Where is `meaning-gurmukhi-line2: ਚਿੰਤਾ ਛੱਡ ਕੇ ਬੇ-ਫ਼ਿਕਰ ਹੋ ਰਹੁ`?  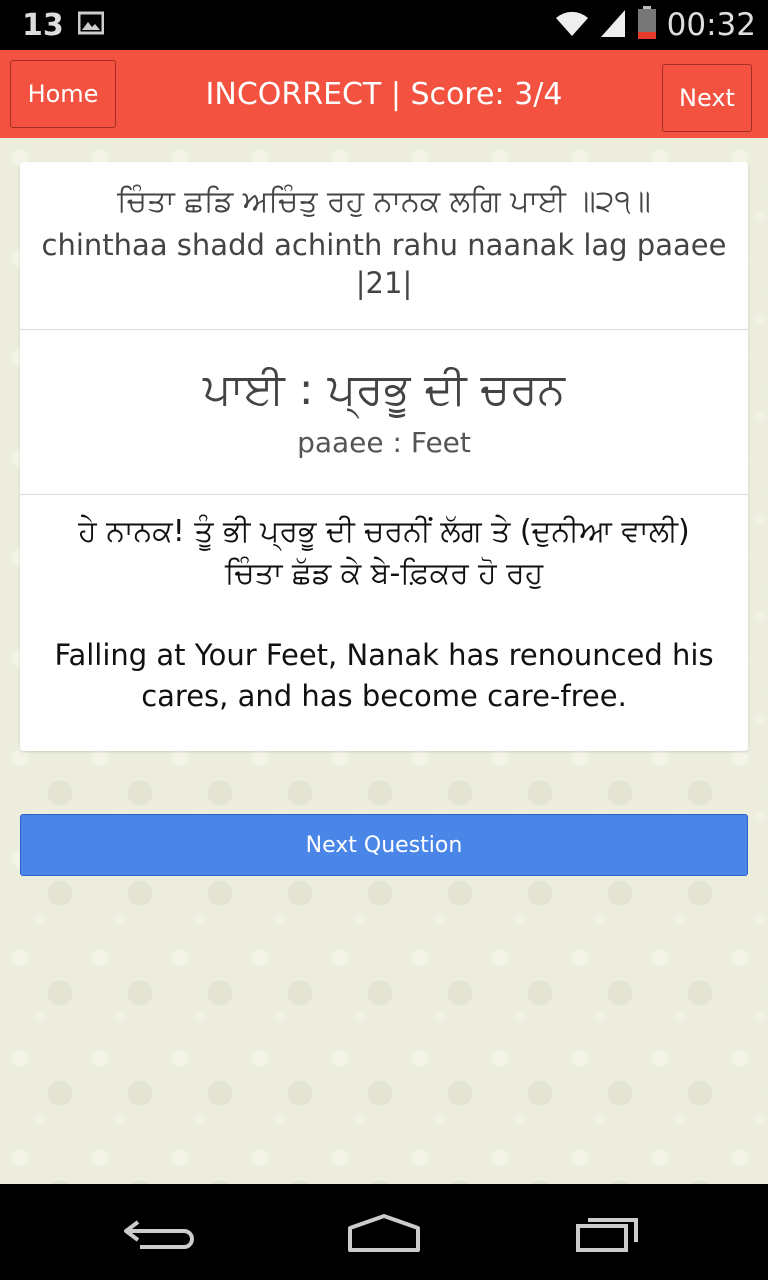 meaning-gurmukhi-line2: ਚਿੰਤਾ ਛੱਡ ਕੇ ਬੇ-ਫ਼ਿਕਰ ਹੋ ਰਹੁ is located at coordinates (384, 573).